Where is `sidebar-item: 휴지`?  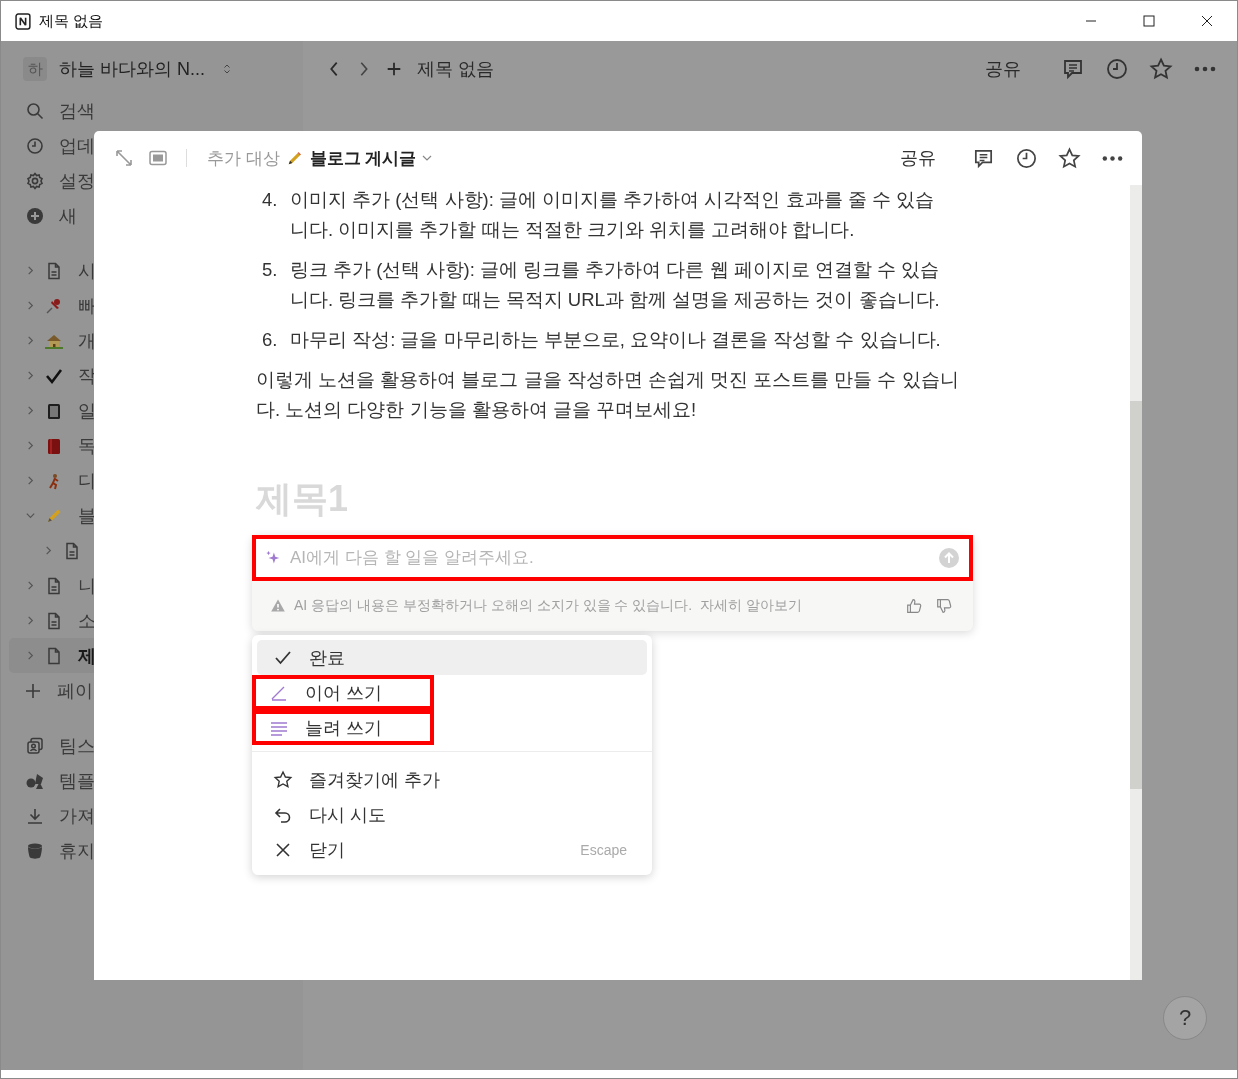
sidebar-item: 휴지 is located at coordinates (52, 850).